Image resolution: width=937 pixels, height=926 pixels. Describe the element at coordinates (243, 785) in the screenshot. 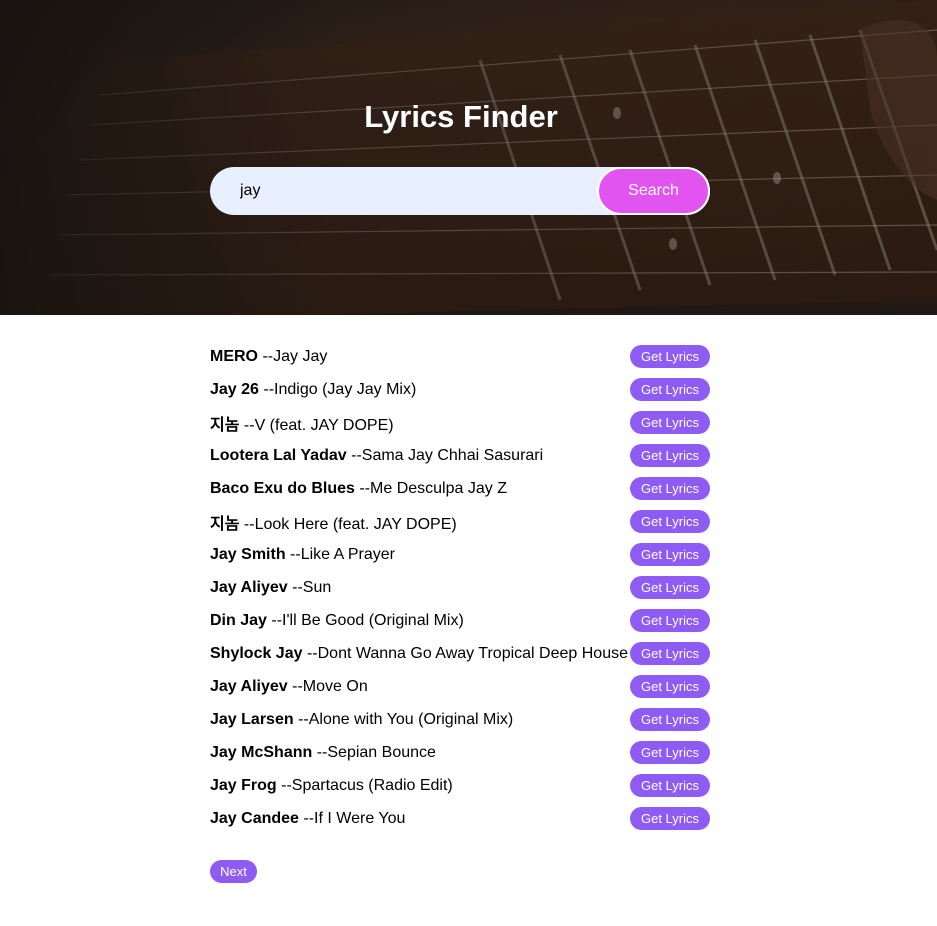

I see `artist-name: Jay Frog` at that location.